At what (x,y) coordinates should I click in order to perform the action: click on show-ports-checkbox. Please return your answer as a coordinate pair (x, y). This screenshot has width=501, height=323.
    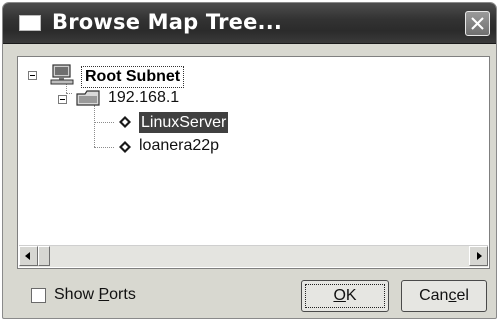
    Looking at the image, I should click on (38, 295).